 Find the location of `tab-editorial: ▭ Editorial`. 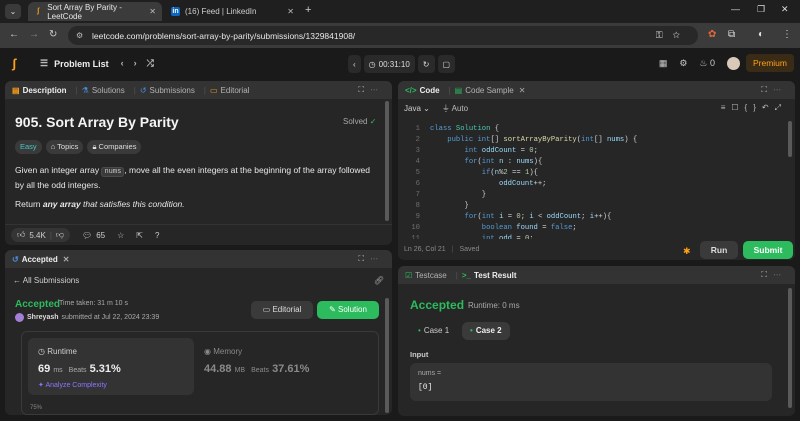

tab-editorial: ▭ Editorial is located at coordinates (229, 90).